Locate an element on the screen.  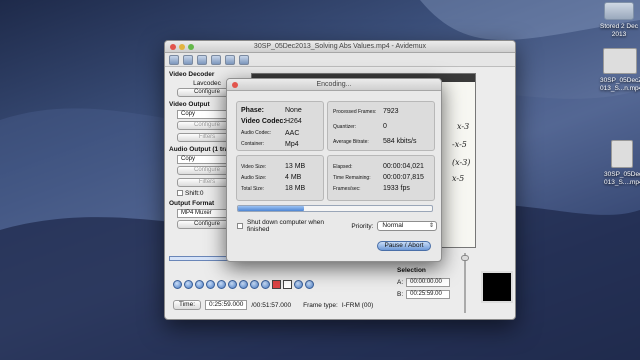
container-value: Mp4 is located at coordinates (292, 144).